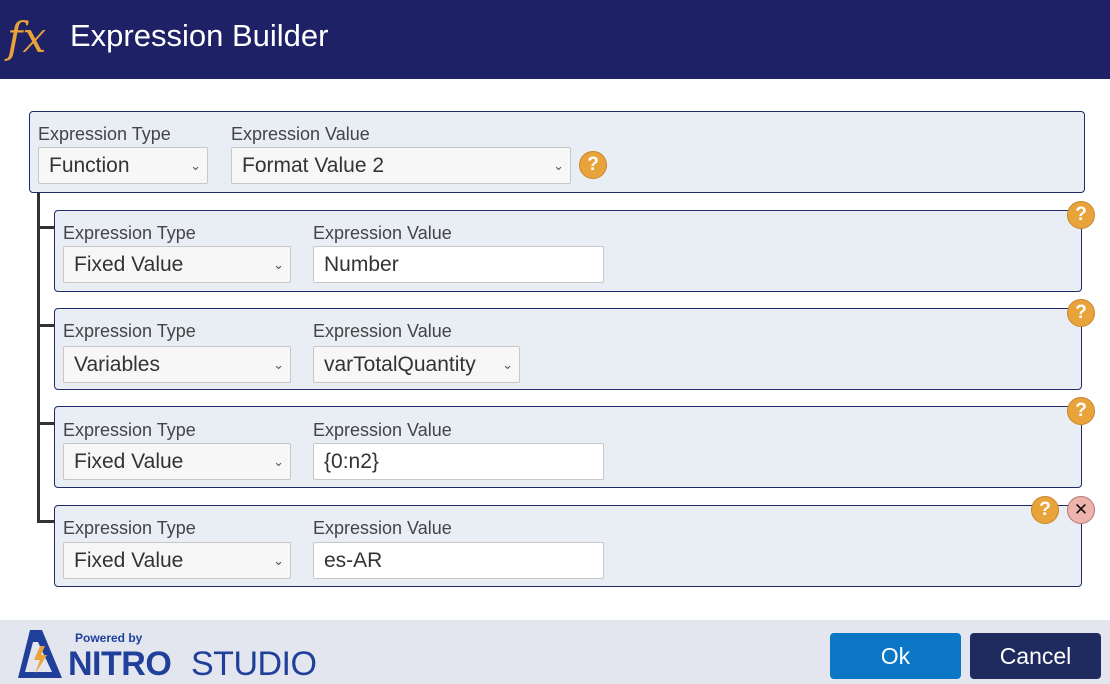  What do you see at coordinates (458, 560) in the screenshot?
I see `param-4-value-input: es-AR` at bounding box center [458, 560].